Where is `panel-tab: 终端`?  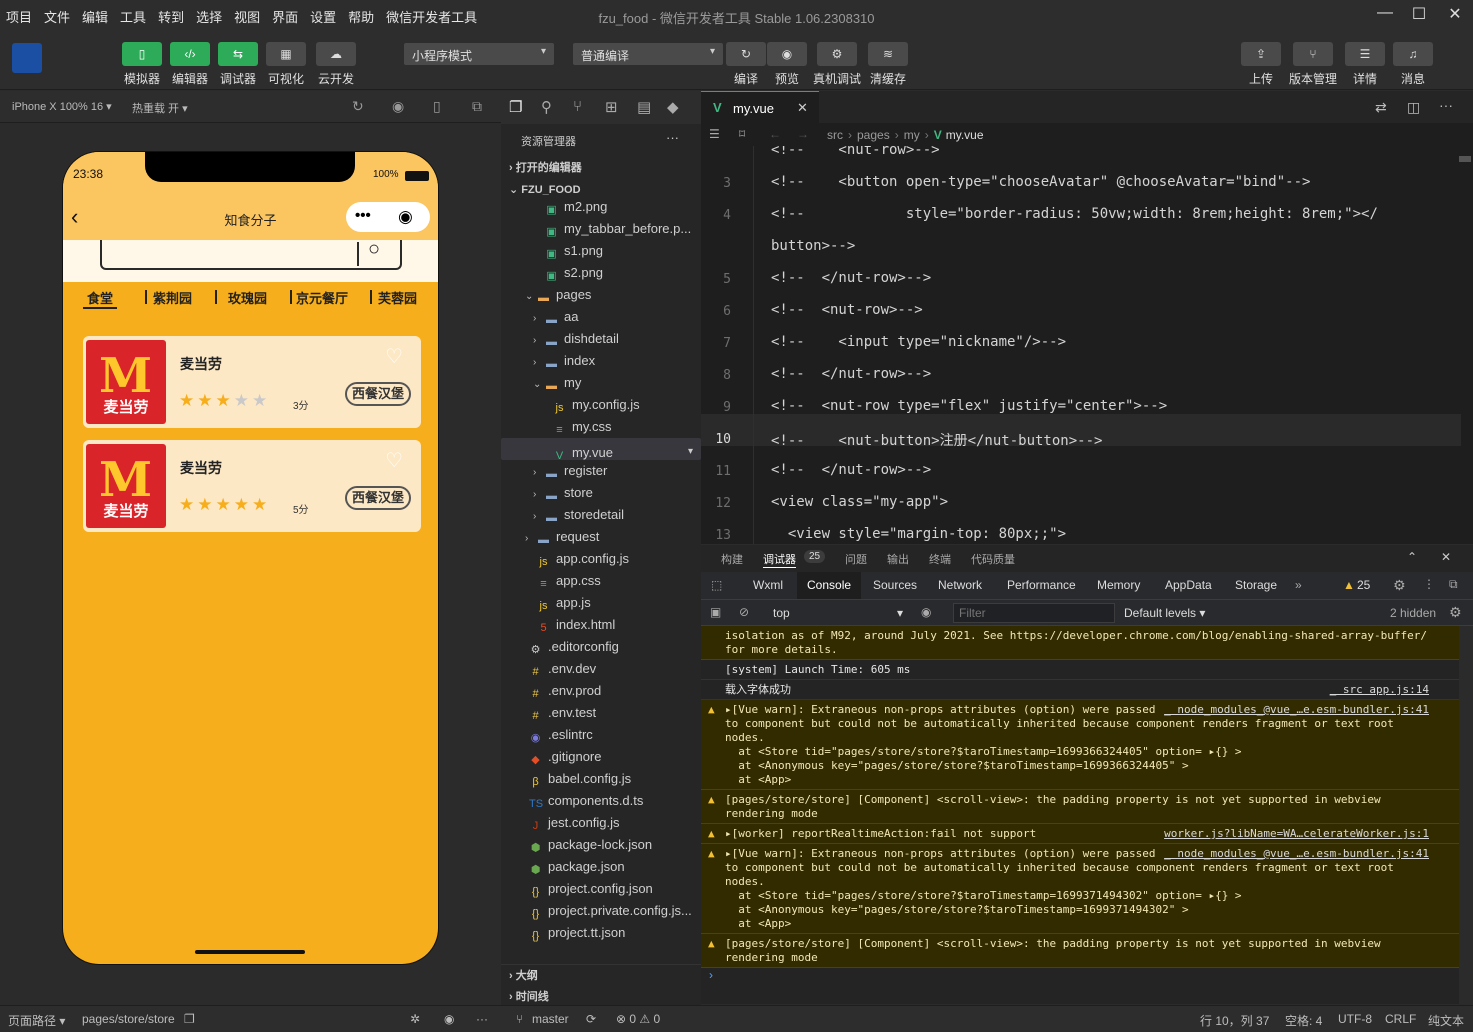
panel-tab: 终端 is located at coordinates (940, 559).